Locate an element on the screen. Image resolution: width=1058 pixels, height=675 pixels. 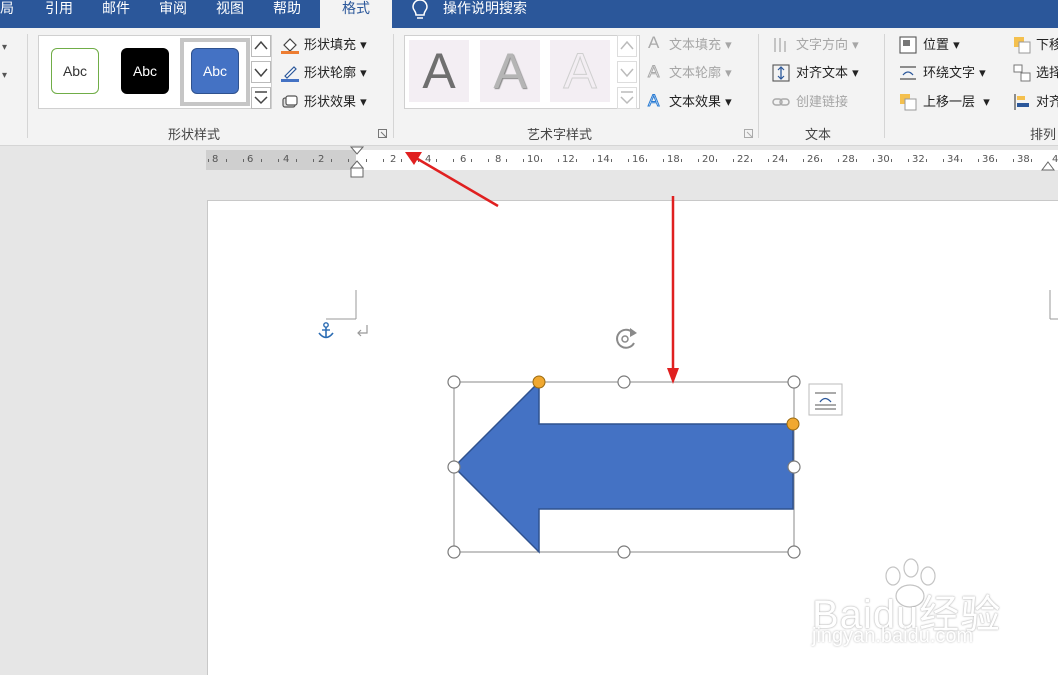
resize-handle-bottom is located at coordinates (624, 552).